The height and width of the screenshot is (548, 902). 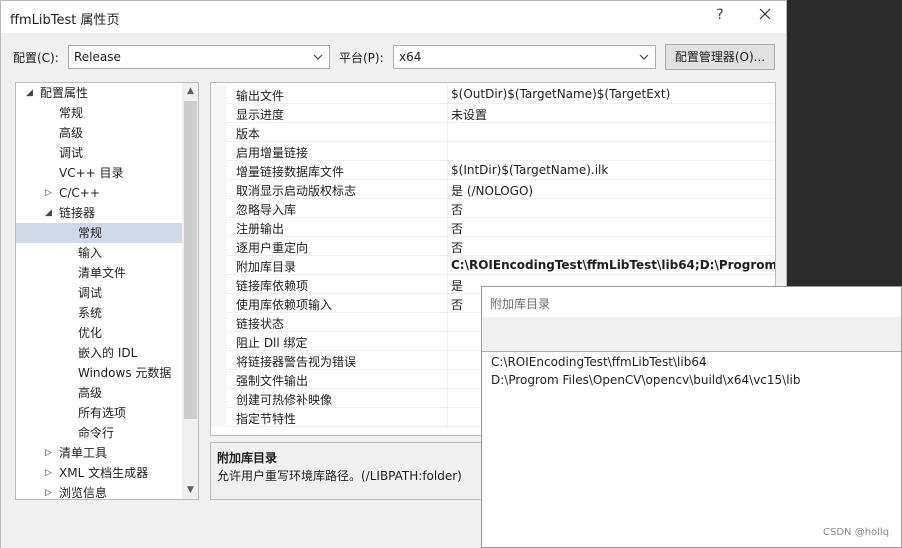 I want to click on help-icon: ?, so click(x=720, y=15).